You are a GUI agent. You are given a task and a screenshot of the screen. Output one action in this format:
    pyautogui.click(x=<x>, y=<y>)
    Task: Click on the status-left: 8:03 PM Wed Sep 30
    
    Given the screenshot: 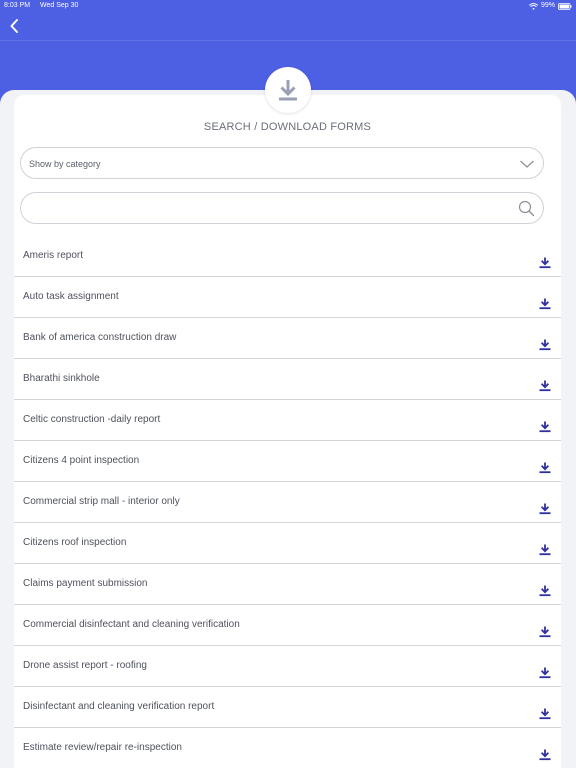 What is the action you would take?
    pyautogui.click(x=45, y=6)
    